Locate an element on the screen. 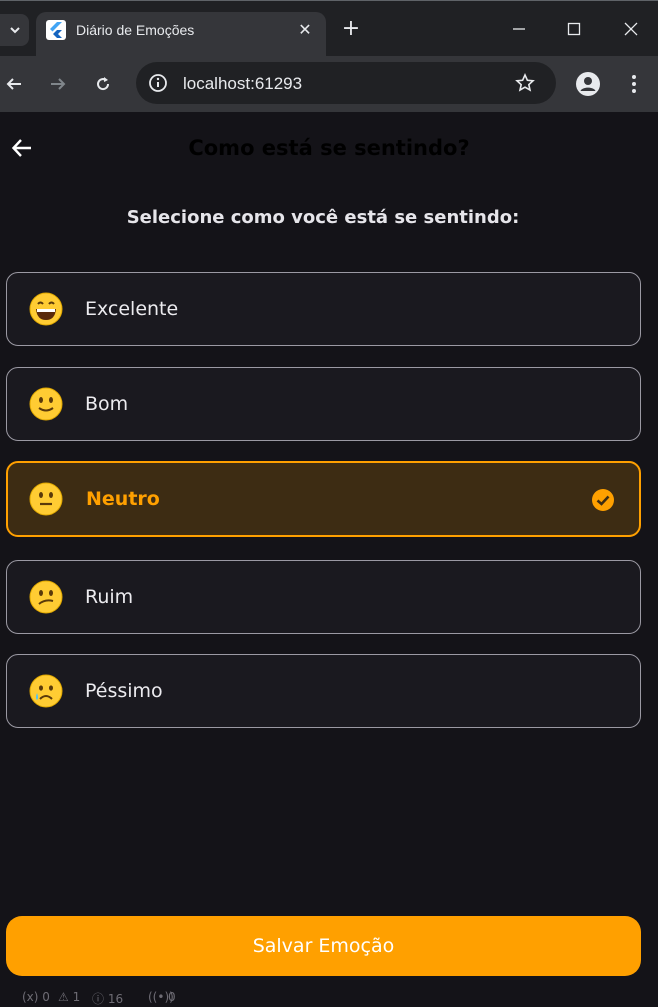  arrow-left-icon is located at coordinates (13, 84).